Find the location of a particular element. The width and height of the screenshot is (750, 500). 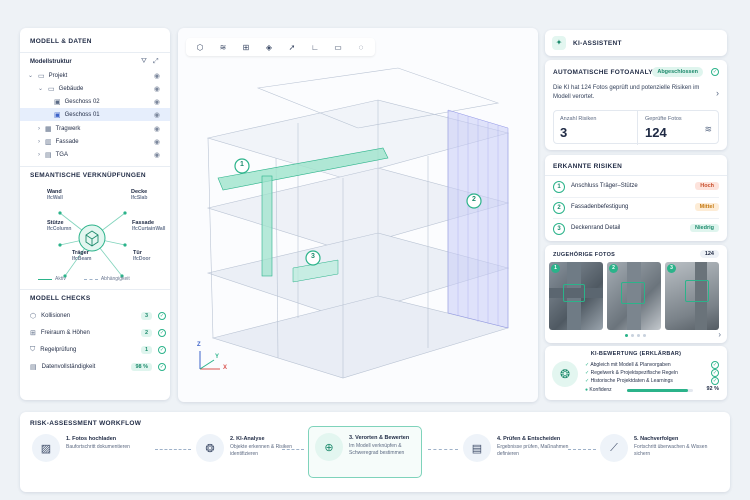

related-photos-card: ZUGEHÖRIGE FOTOS 124 1 2 3 › is located at coordinates (636, 294).